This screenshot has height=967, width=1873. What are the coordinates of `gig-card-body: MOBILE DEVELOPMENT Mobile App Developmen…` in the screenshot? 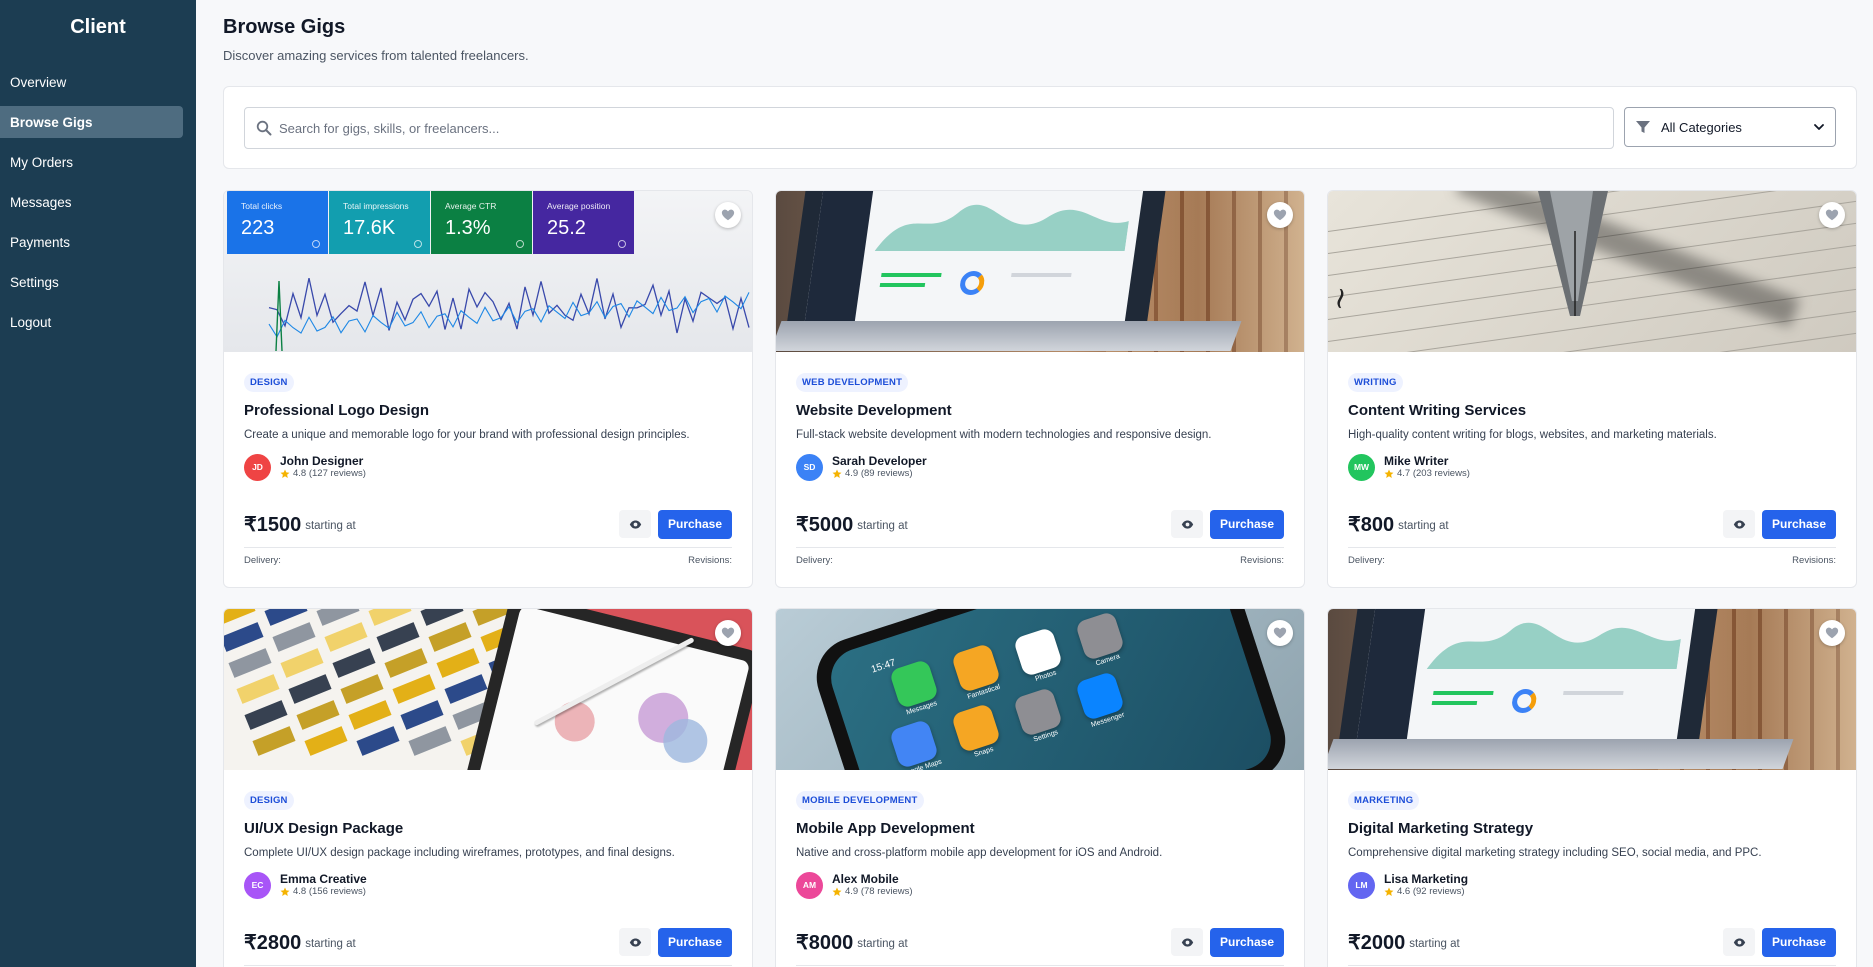 It's located at (1040, 878).